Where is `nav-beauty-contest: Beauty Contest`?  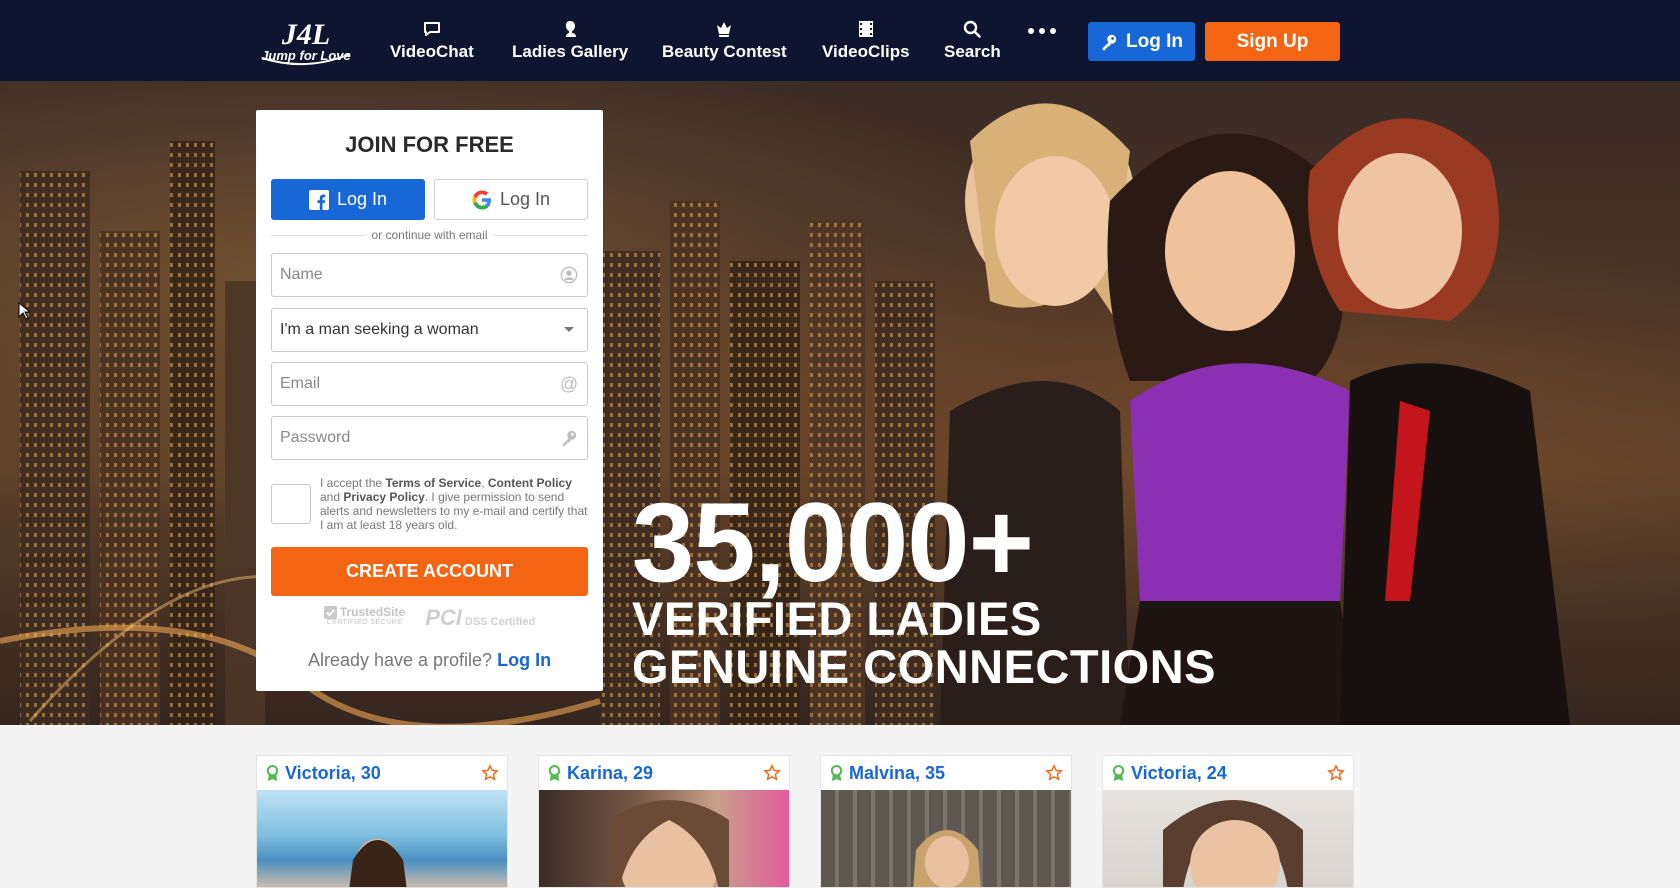 nav-beauty-contest: Beauty Contest is located at coordinates (724, 40).